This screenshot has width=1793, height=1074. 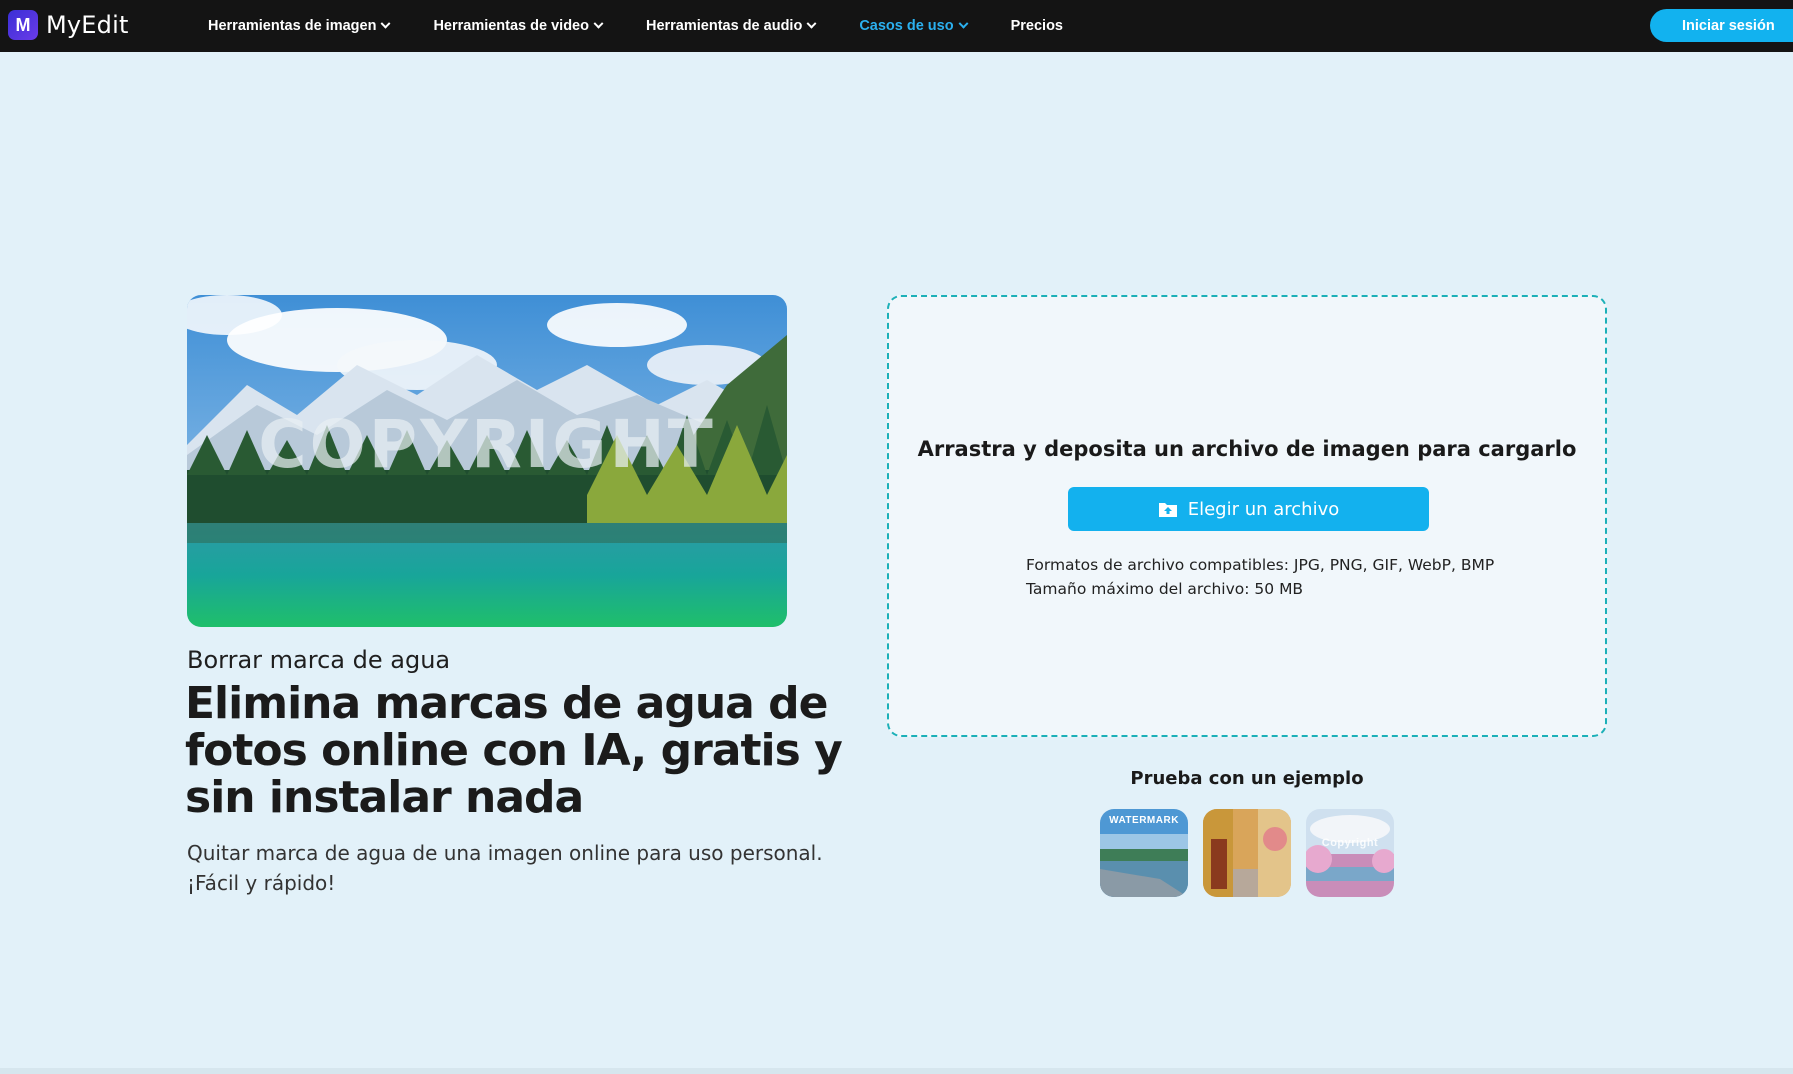 I want to click on menu-label: Herramientas de audio, so click(x=724, y=26).